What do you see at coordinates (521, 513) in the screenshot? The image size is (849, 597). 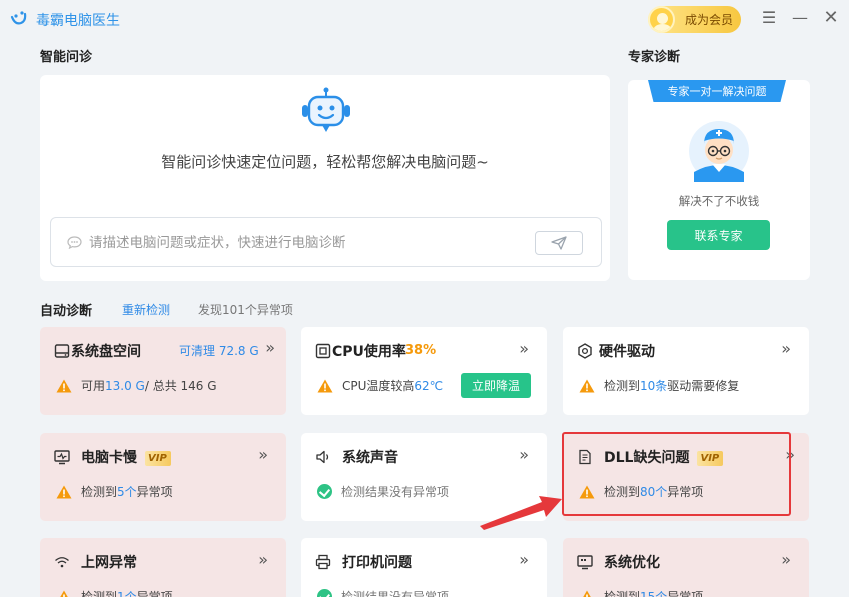 I see `red-arrow-icon` at bounding box center [521, 513].